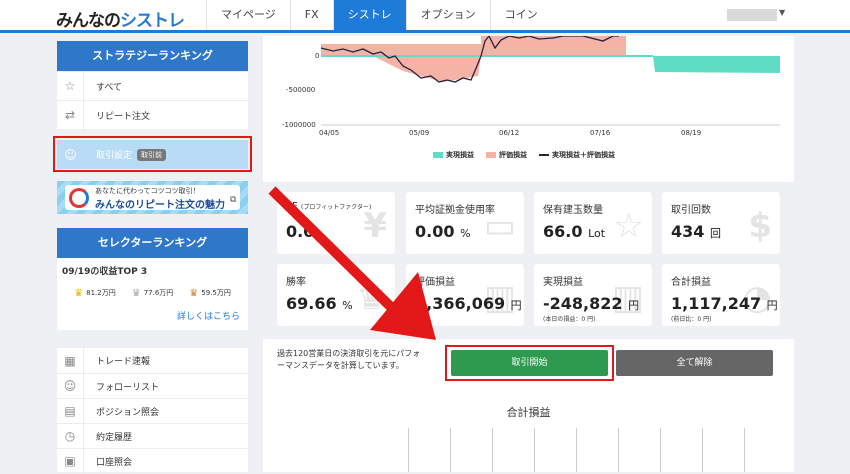 The width and height of the screenshot is (850, 474). What do you see at coordinates (301, 90) in the screenshot?
I see `y-tick-label: -500000` at bounding box center [301, 90].